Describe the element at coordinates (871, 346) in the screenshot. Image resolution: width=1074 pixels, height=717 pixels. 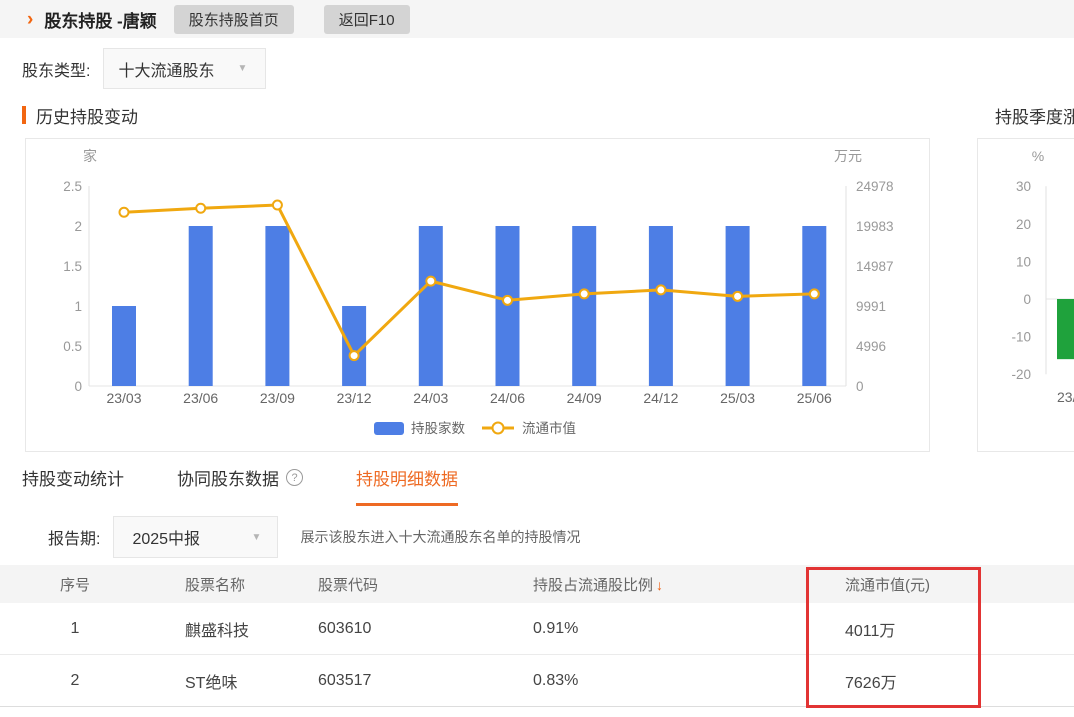
I see `svg-text: 4996` at that location.